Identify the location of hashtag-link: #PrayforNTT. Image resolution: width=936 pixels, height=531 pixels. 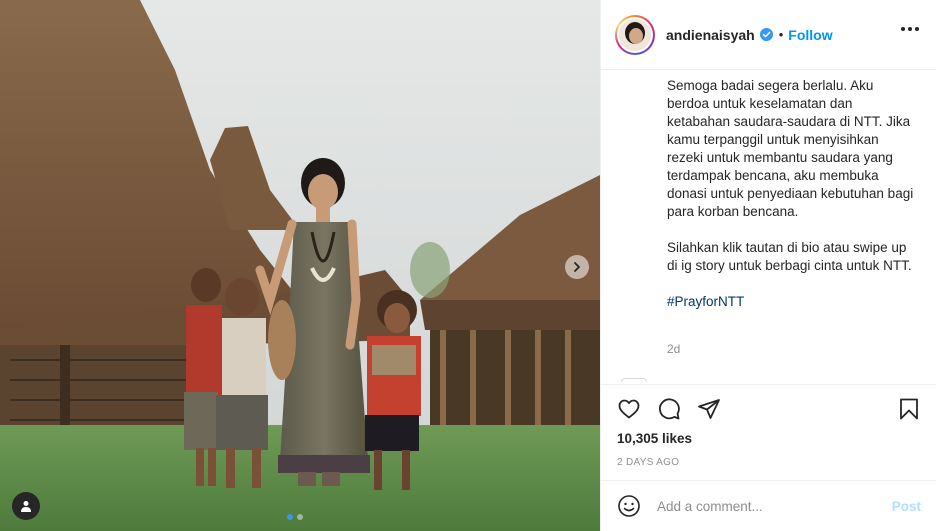
(705, 301).